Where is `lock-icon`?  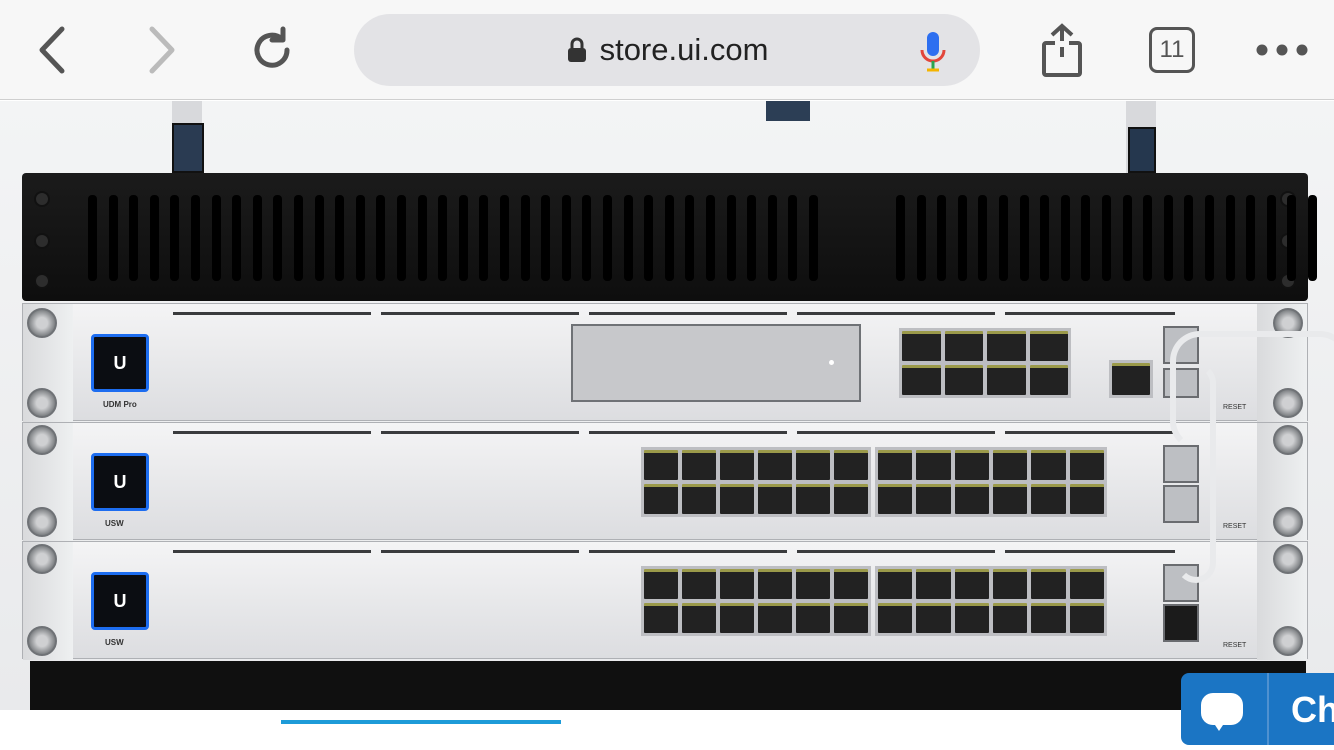 lock-icon is located at coordinates (576, 49).